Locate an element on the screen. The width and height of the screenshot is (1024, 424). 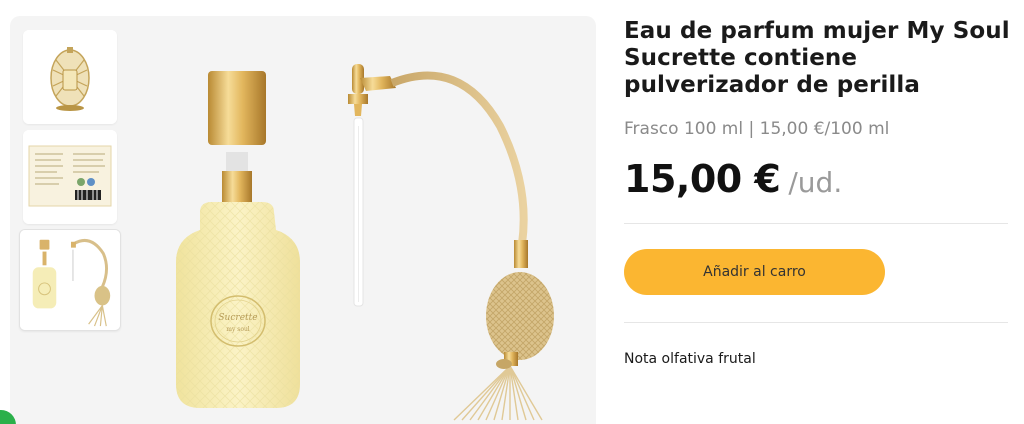
thumbnail-egg-perfume is located at coordinates (70, 77).